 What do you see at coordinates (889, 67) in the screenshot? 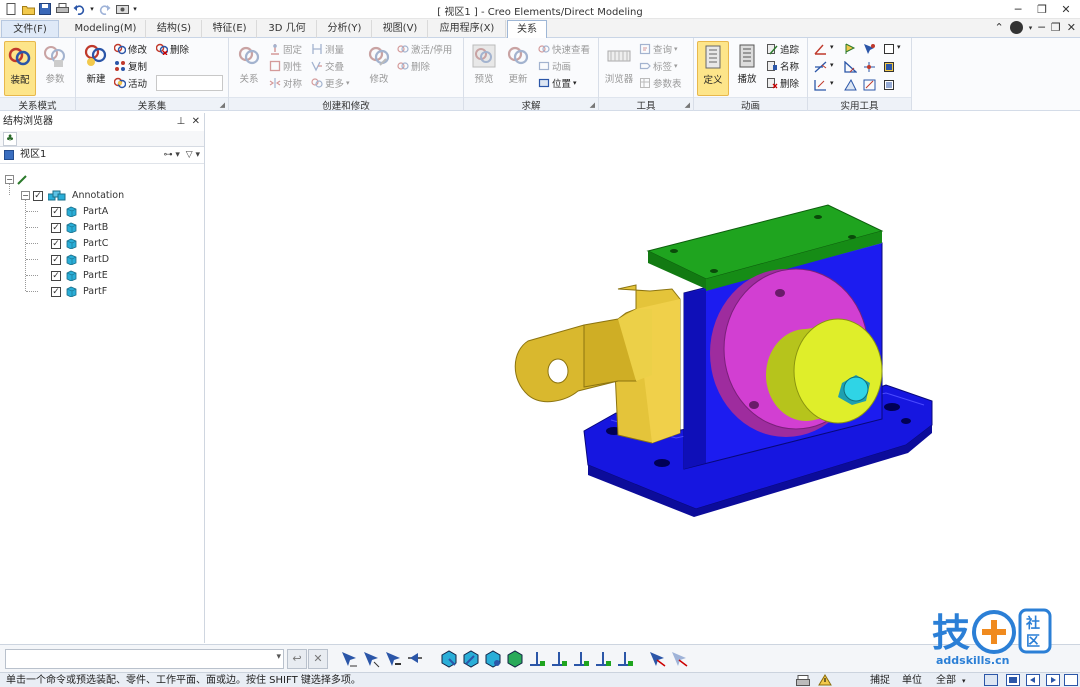
I see `utility-grid-icon` at bounding box center [889, 67].